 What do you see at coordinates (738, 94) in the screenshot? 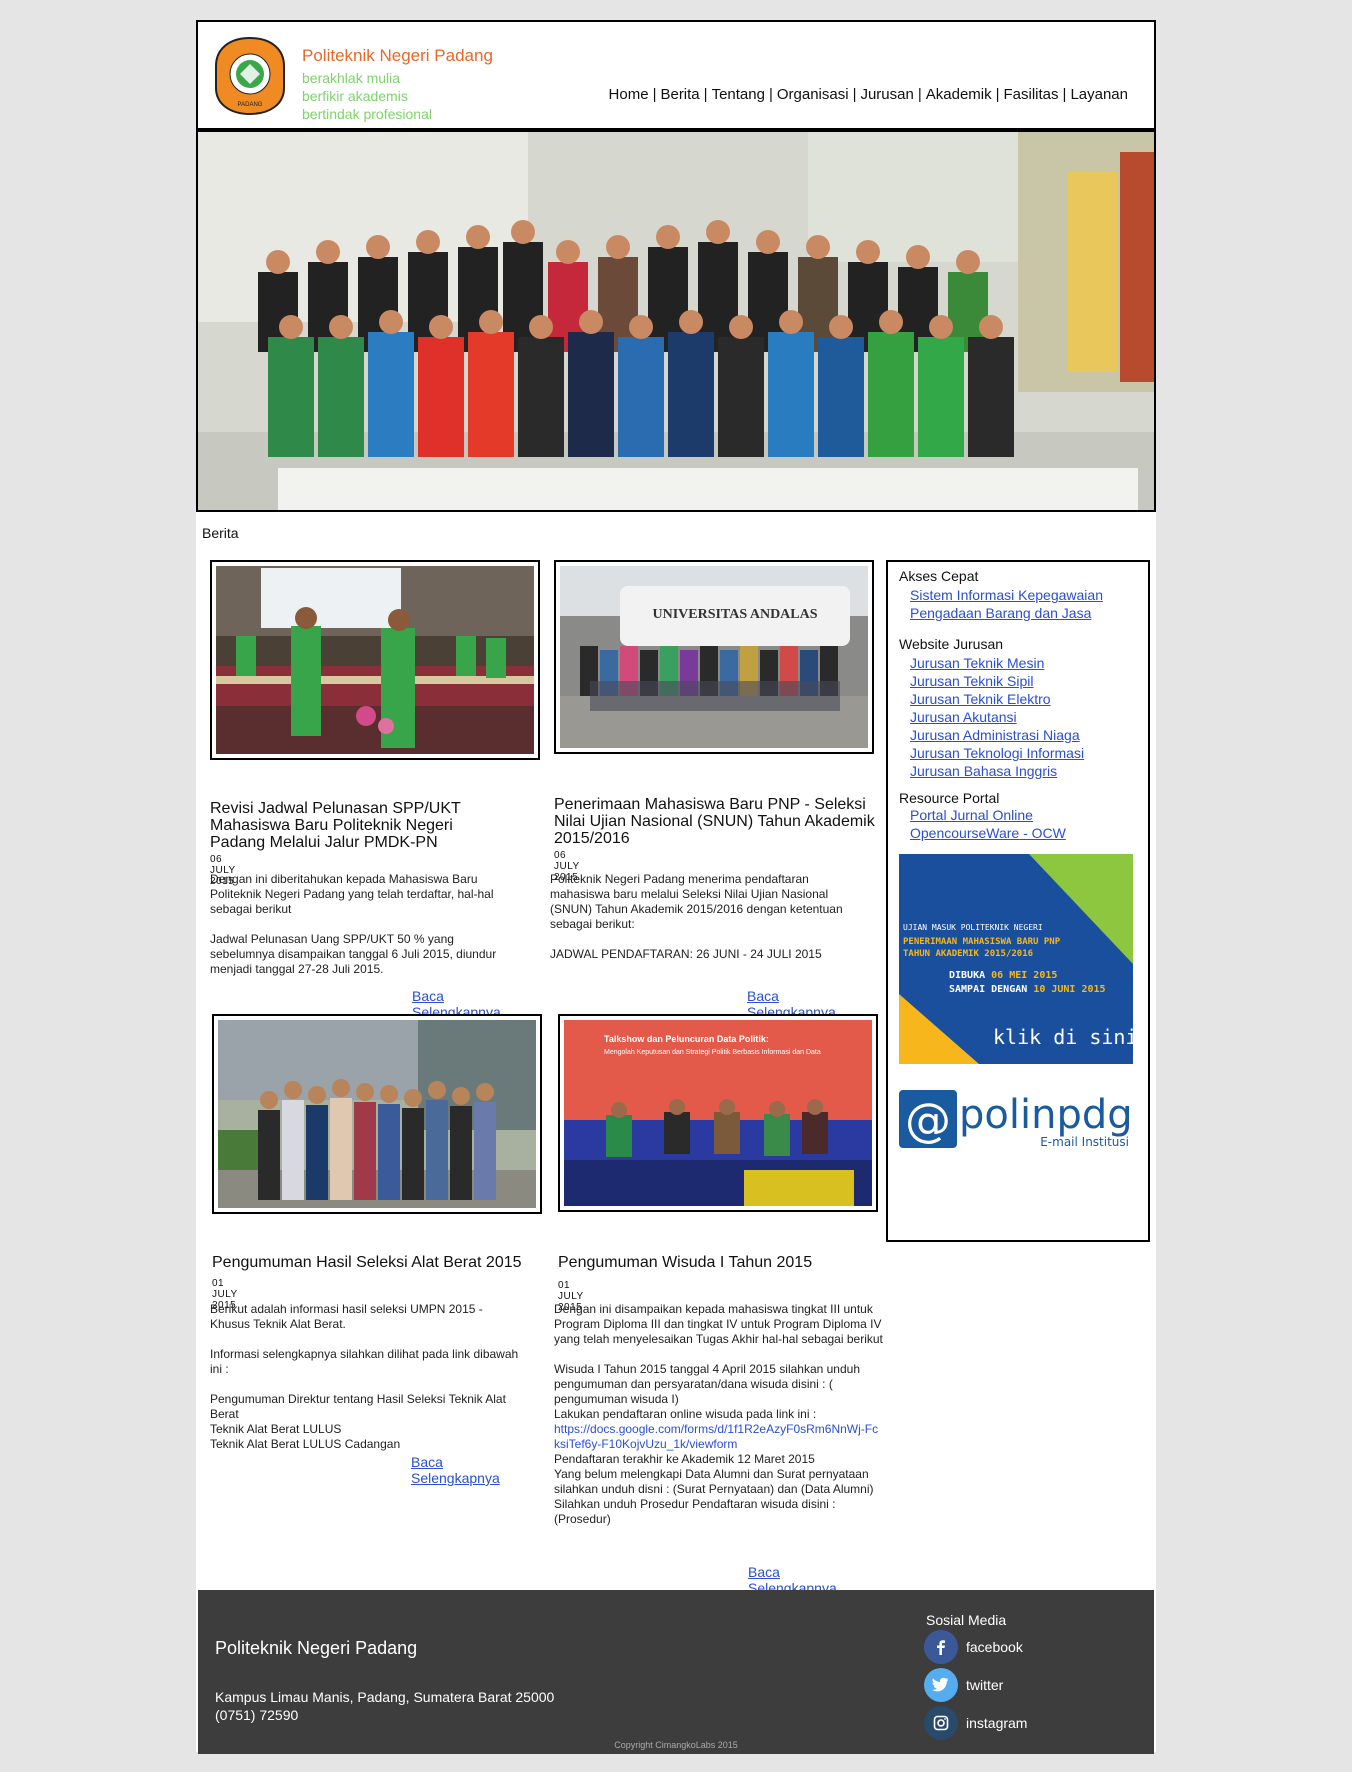
I see `nav-tentang: Tentang` at bounding box center [738, 94].